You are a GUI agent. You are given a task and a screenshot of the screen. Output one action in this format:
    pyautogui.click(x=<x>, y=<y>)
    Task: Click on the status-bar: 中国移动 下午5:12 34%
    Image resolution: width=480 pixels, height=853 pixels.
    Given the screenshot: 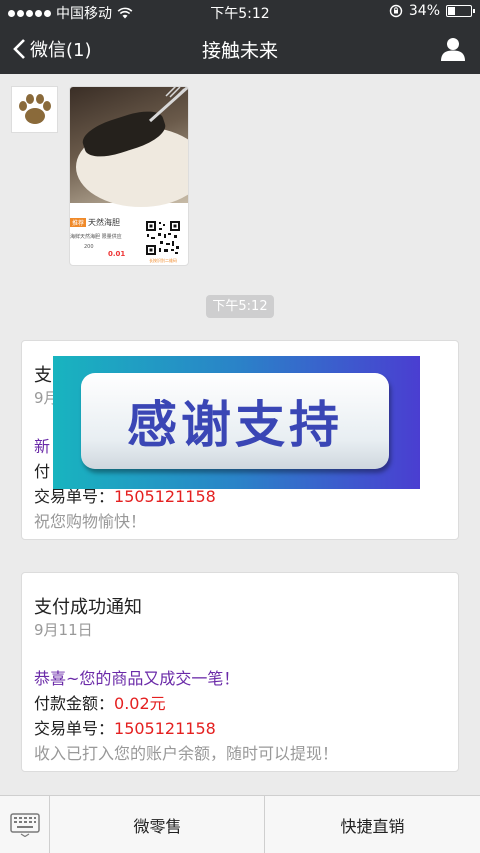 What is the action you would take?
    pyautogui.click(x=240, y=12)
    